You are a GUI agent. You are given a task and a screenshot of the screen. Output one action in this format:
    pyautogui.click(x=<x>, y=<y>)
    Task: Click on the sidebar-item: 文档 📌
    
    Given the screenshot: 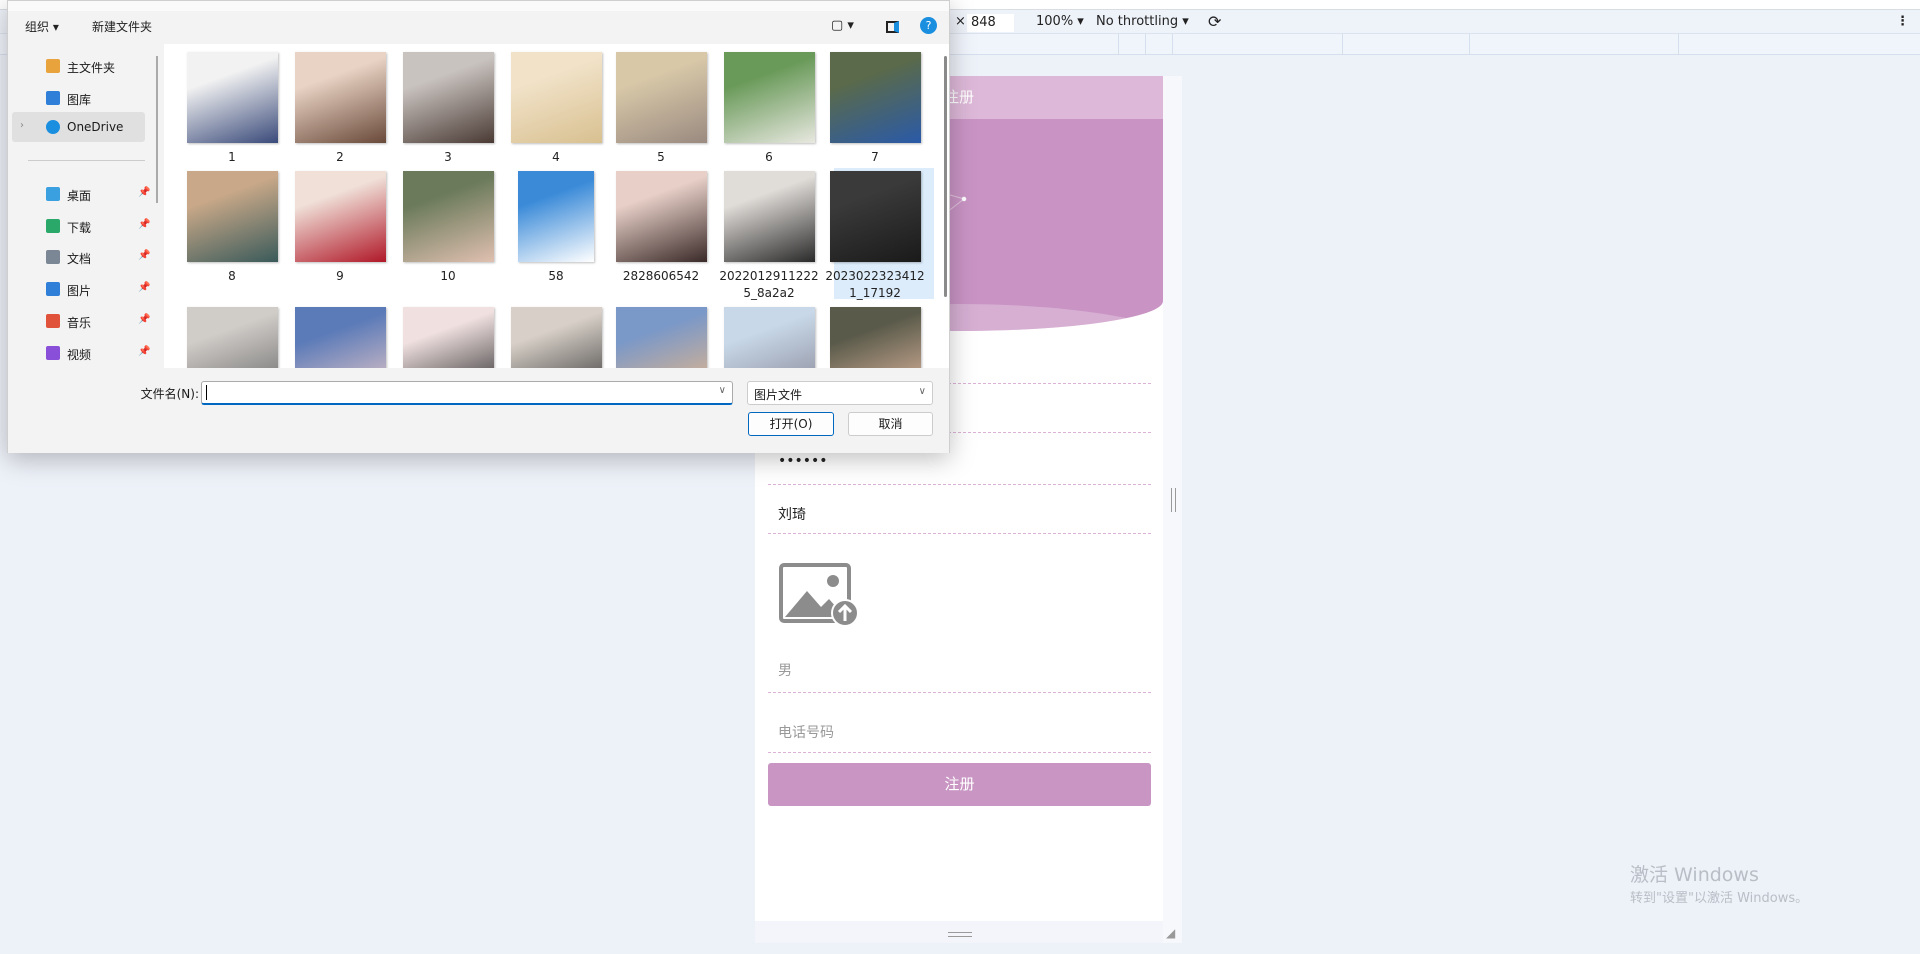 What is the action you would take?
    pyautogui.click(x=81, y=257)
    